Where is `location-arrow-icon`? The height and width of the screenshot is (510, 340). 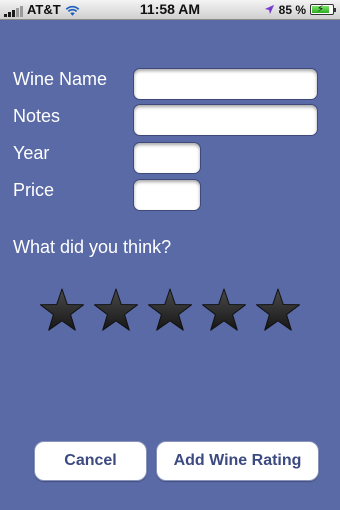
location-arrow-icon is located at coordinates (269, 9).